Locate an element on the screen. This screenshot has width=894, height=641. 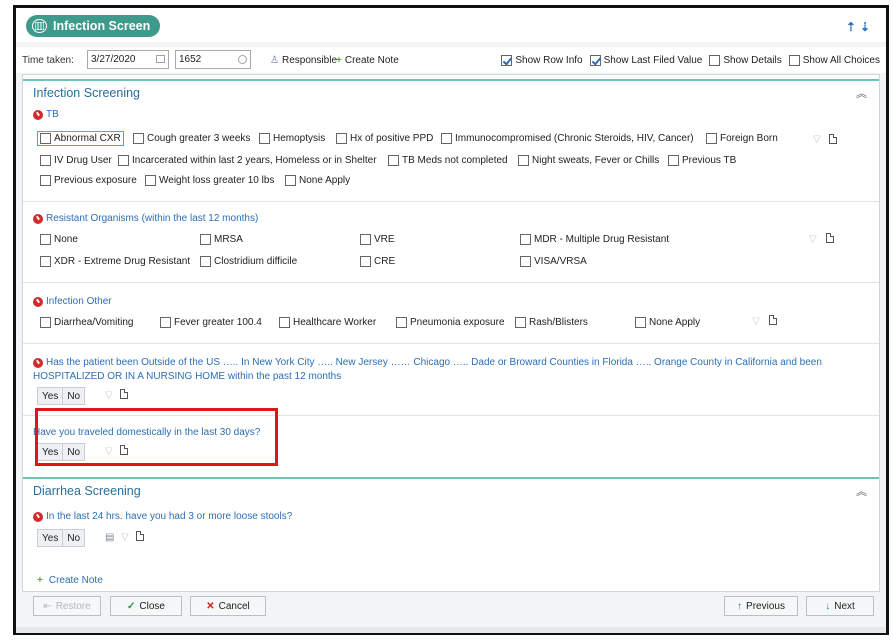
create-note-link: + Create Note is located at coordinates (367, 60).